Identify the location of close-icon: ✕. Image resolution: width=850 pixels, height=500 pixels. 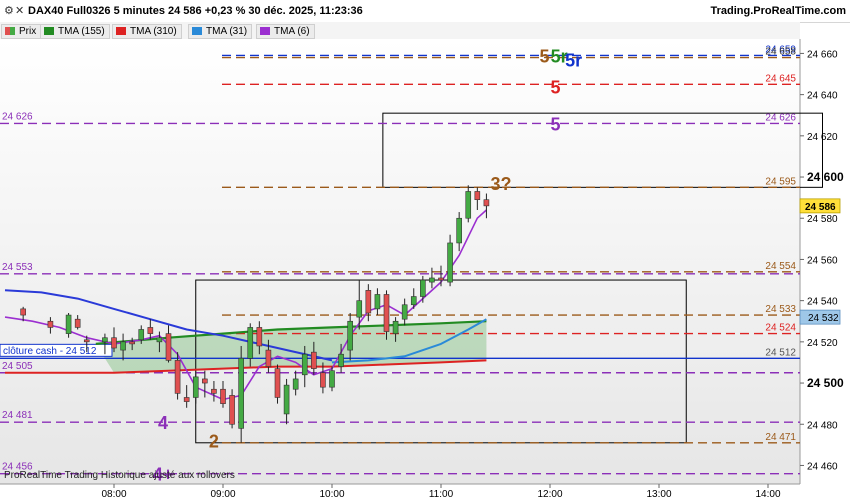
(19, 11).